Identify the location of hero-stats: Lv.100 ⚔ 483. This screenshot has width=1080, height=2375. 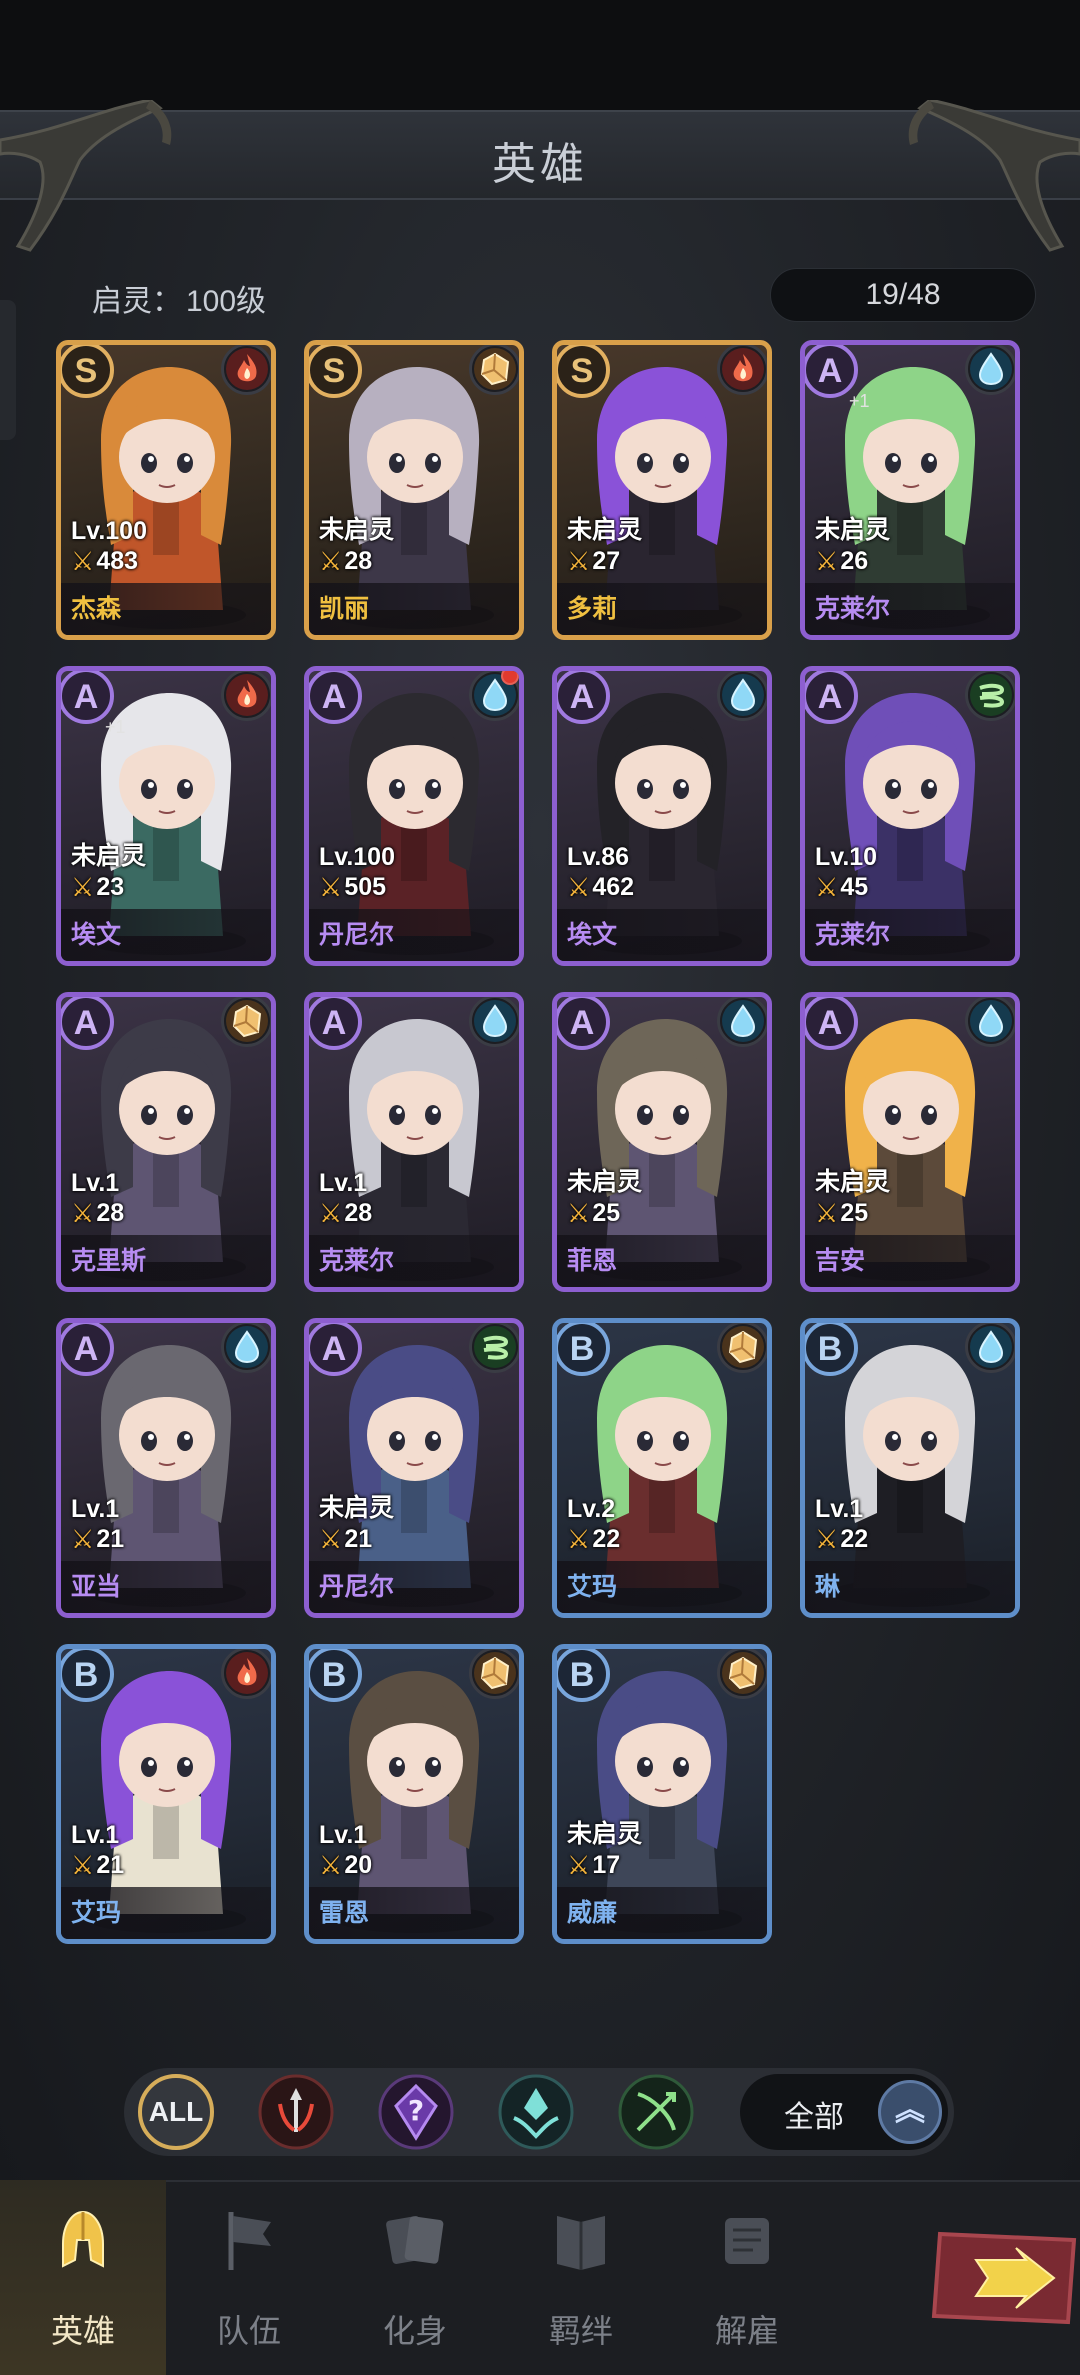
(109, 547).